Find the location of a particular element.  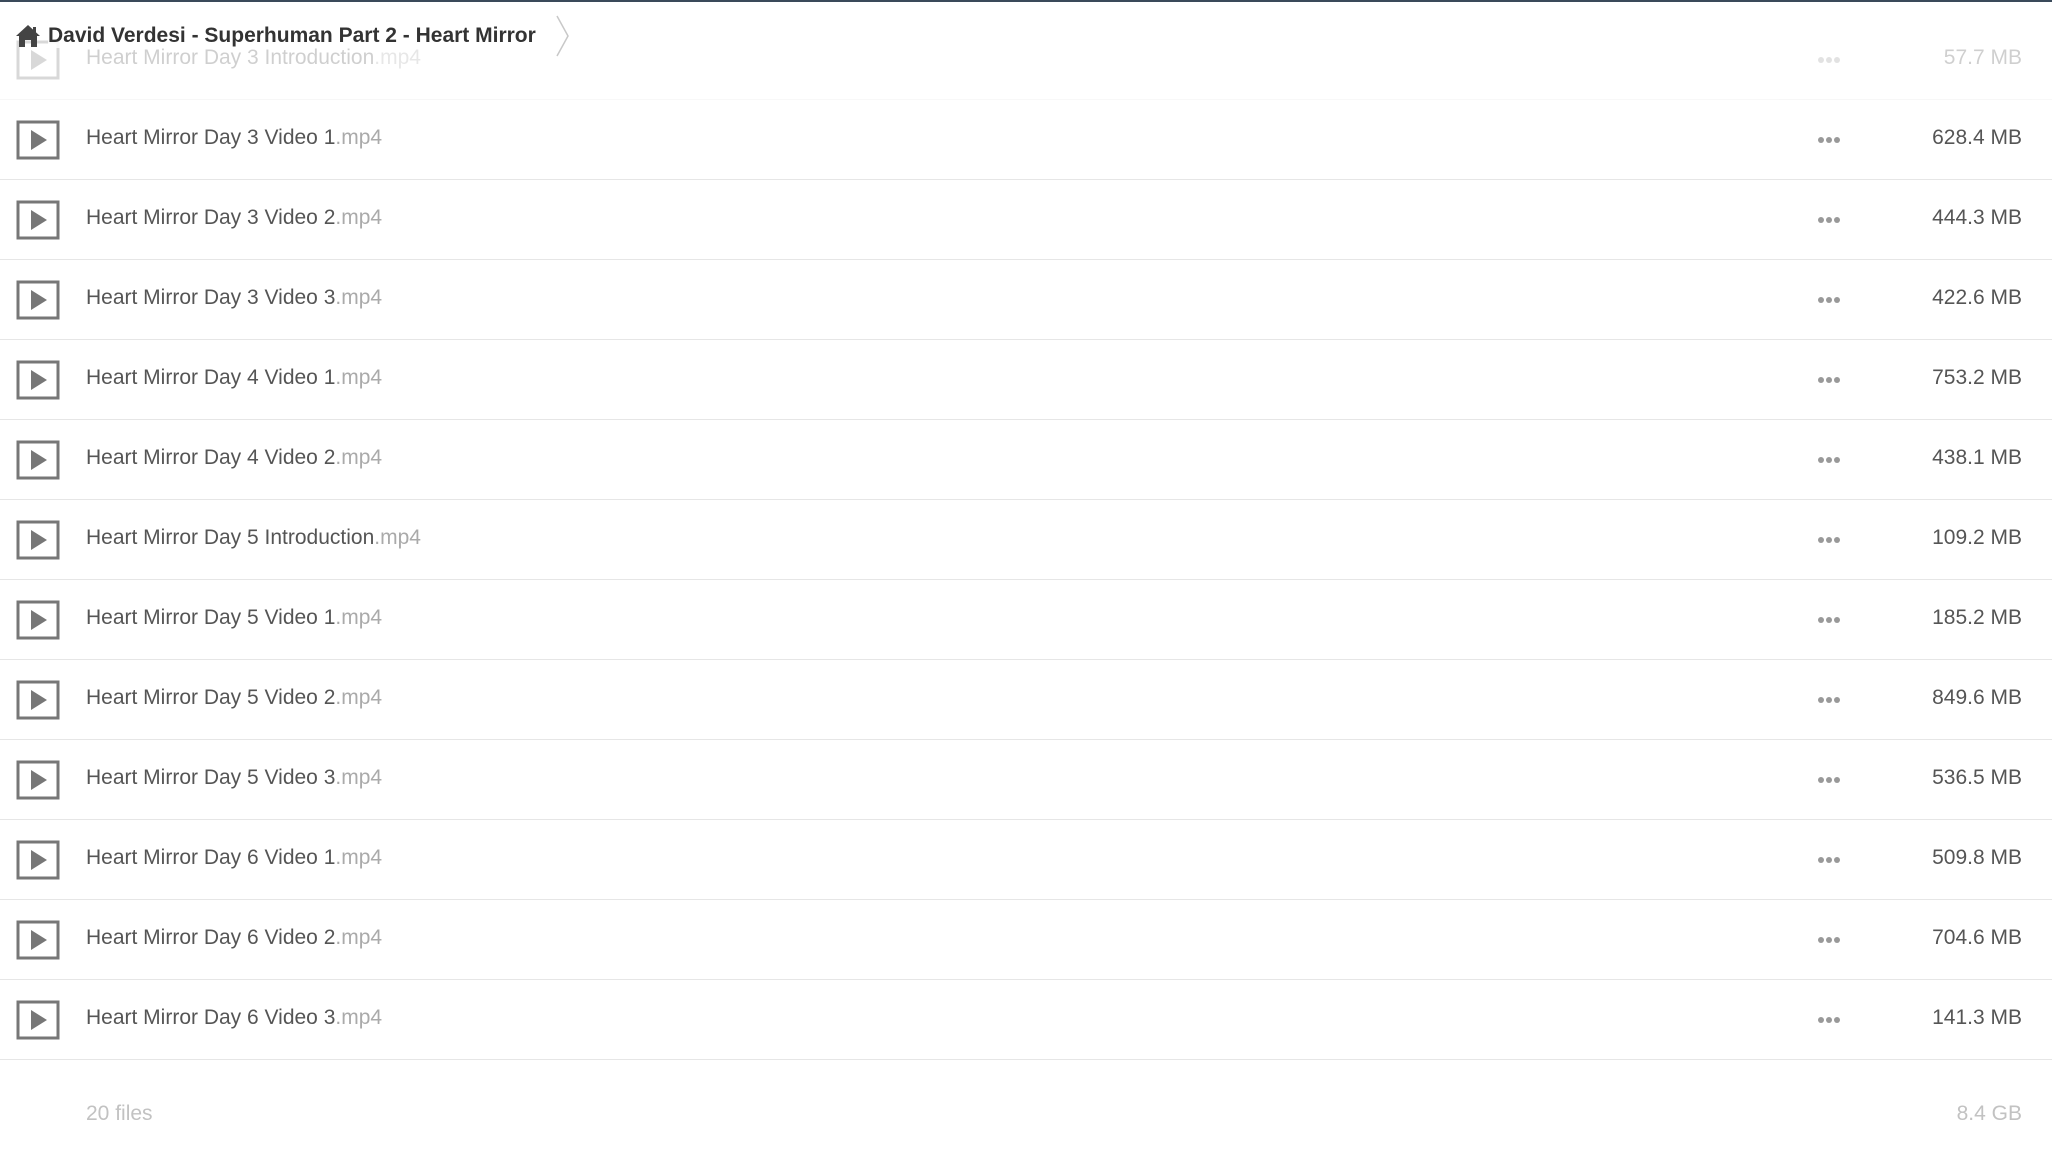

file-name: Heart Mirror Day 5 Video 3.mp4 is located at coordinates (234, 778).